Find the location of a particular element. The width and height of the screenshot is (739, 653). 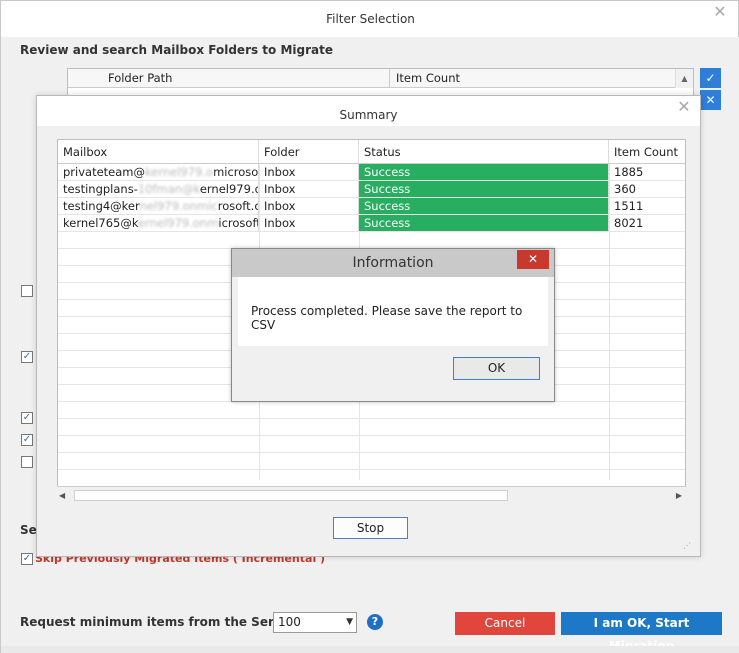

item-count-cell: 8021 is located at coordinates (629, 223).